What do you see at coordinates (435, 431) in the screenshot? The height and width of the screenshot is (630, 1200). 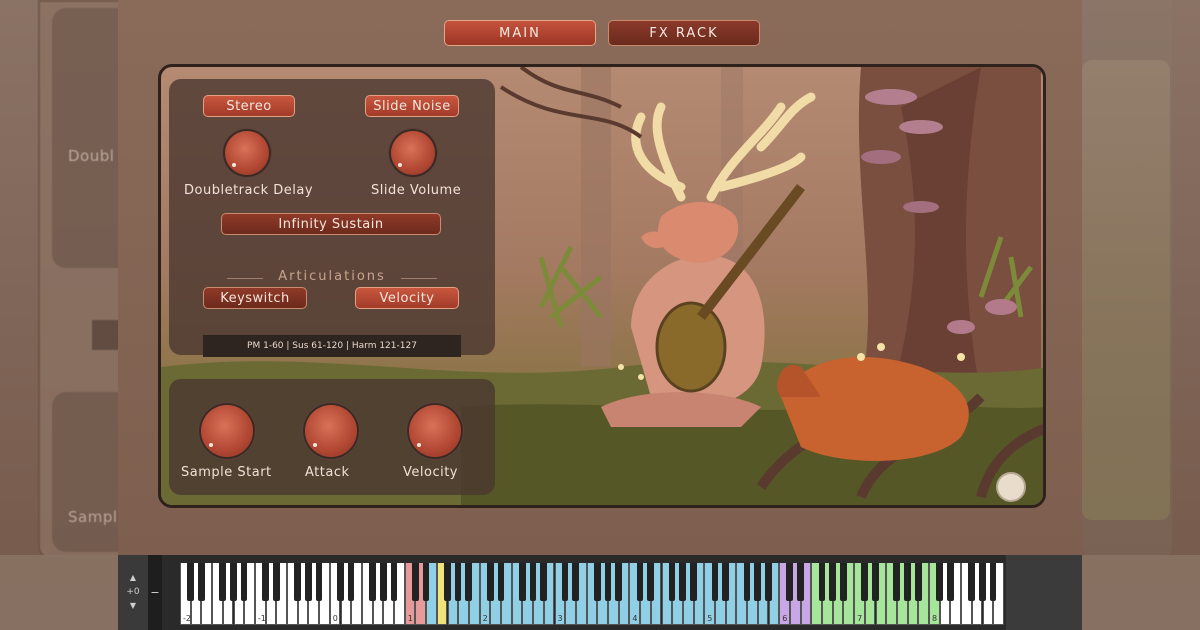 I see `velocity-knob` at bounding box center [435, 431].